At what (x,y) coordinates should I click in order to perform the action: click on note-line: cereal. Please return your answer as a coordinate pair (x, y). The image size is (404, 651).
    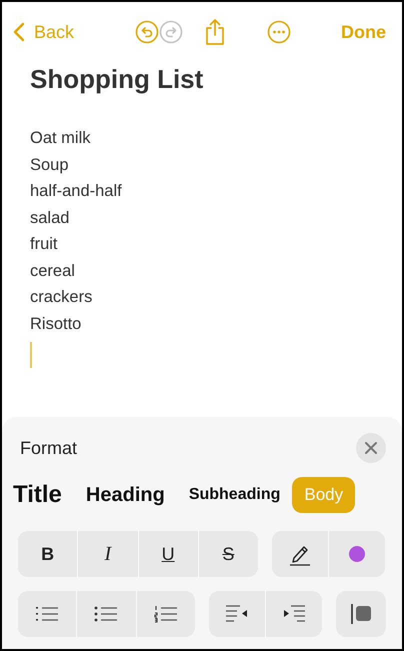
    Looking at the image, I should click on (53, 271).